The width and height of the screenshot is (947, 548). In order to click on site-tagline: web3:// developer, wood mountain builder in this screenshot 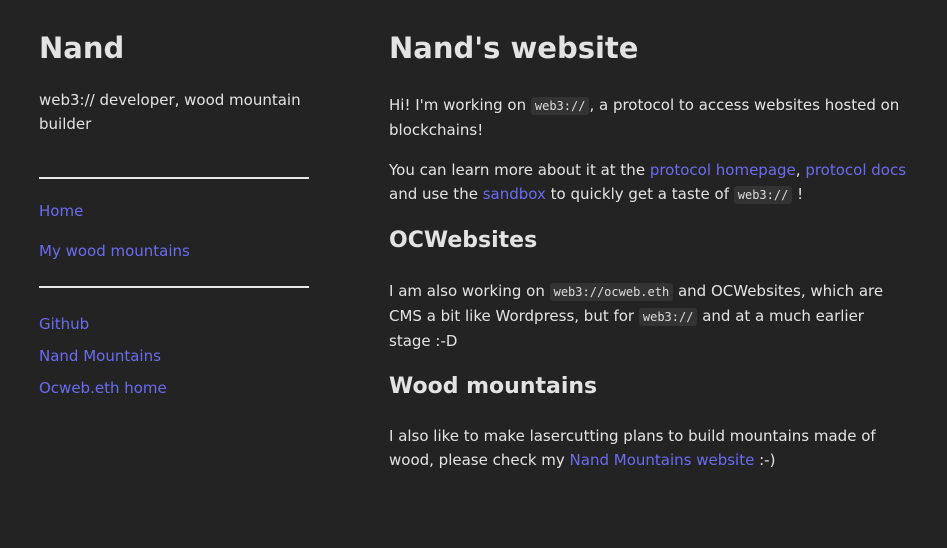, I will do `click(170, 112)`.